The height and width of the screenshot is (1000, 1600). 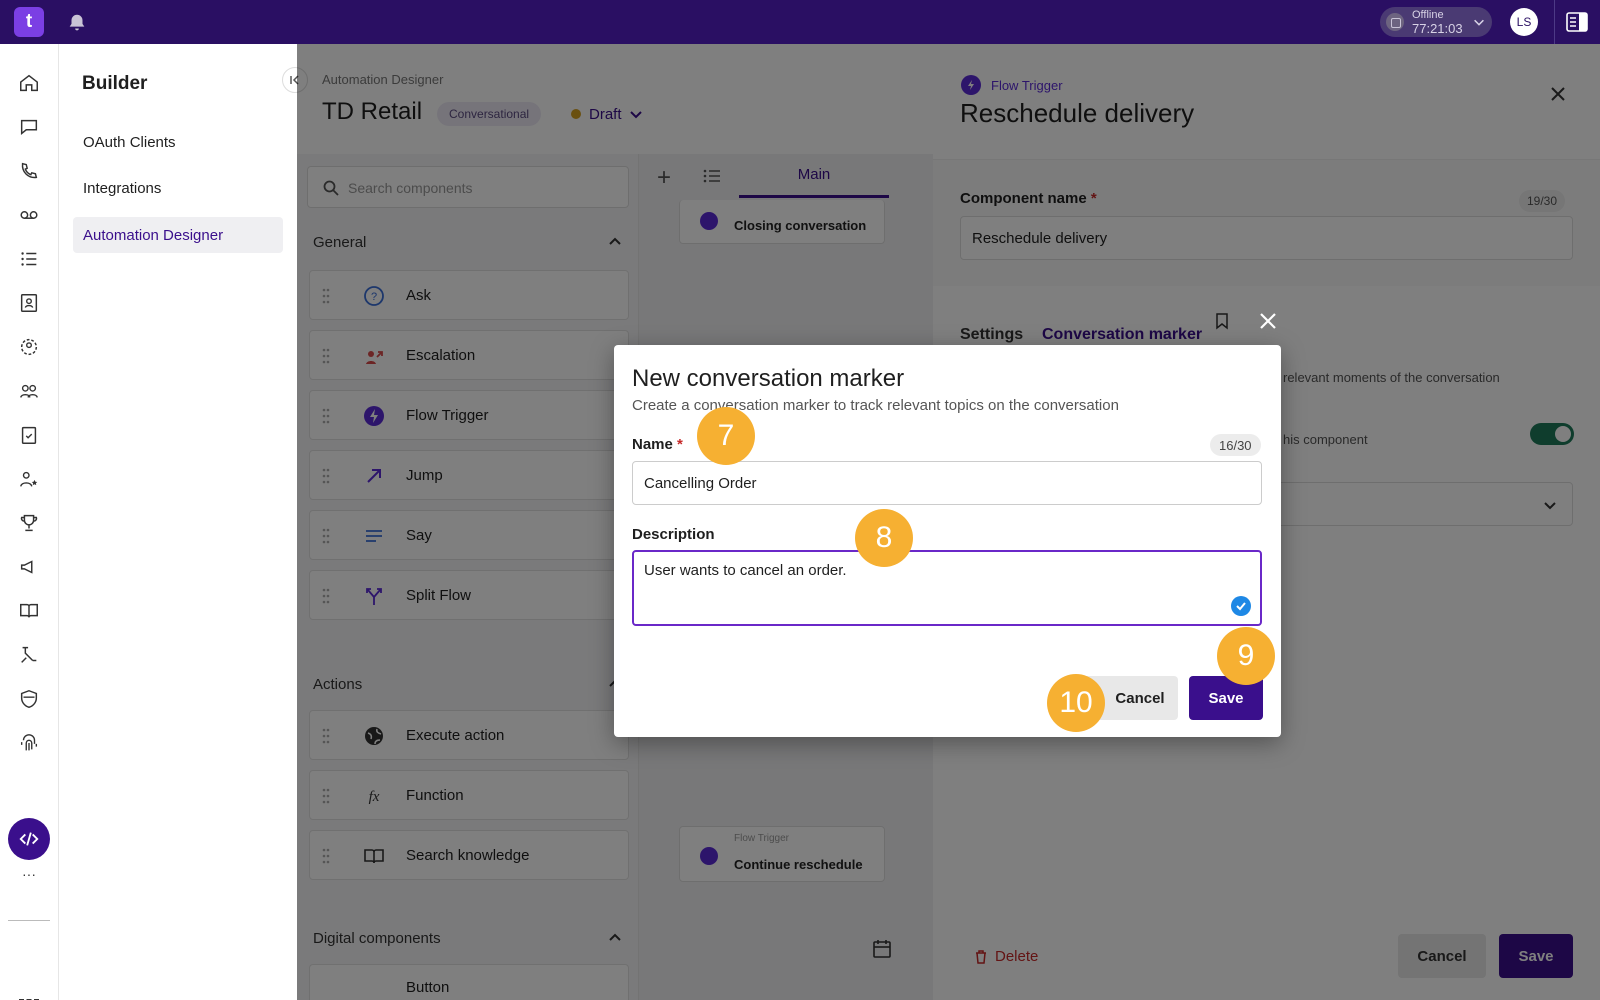 What do you see at coordinates (1437, 28) in the screenshot?
I see `status-timer: 77:21:03` at bounding box center [1437, 28].